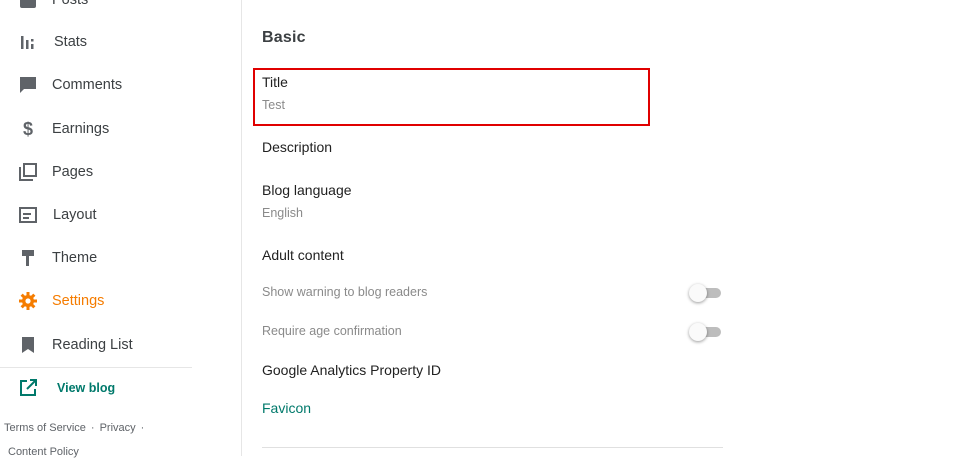 The height and width of the screenshot is (464, 975). I want to click on favicon-link: Favicon, so click(286, 408).